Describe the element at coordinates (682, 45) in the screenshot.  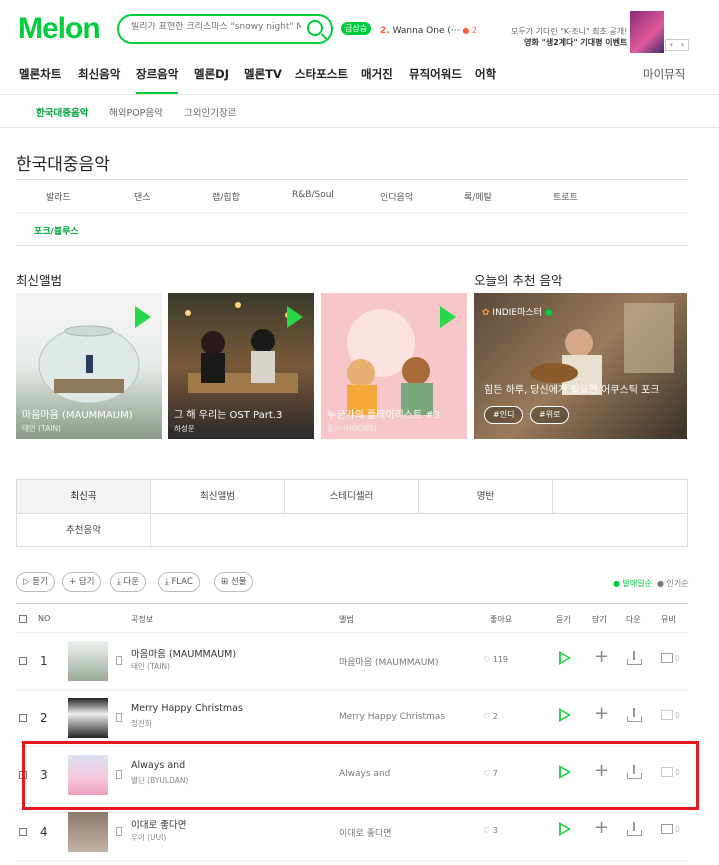
I see `promo-next-button: ›` at that location.